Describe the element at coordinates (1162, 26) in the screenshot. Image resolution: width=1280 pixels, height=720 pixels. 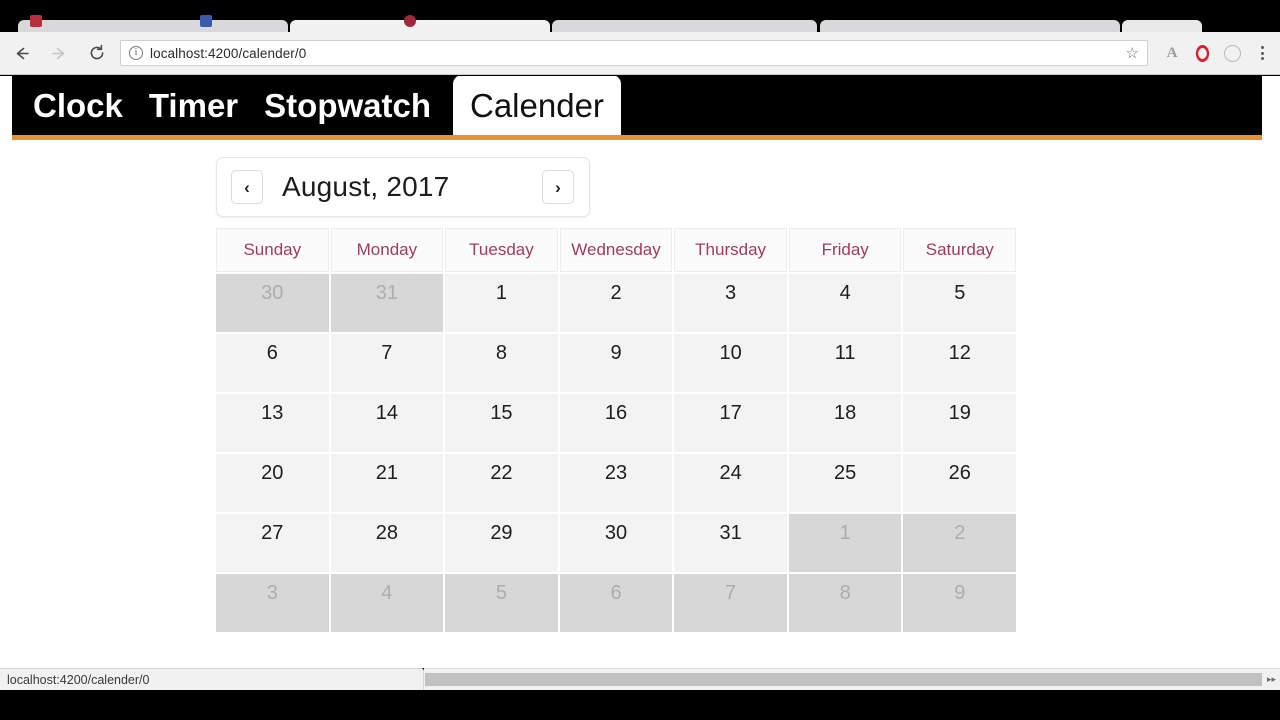
I see `new-tab-button` at that location.